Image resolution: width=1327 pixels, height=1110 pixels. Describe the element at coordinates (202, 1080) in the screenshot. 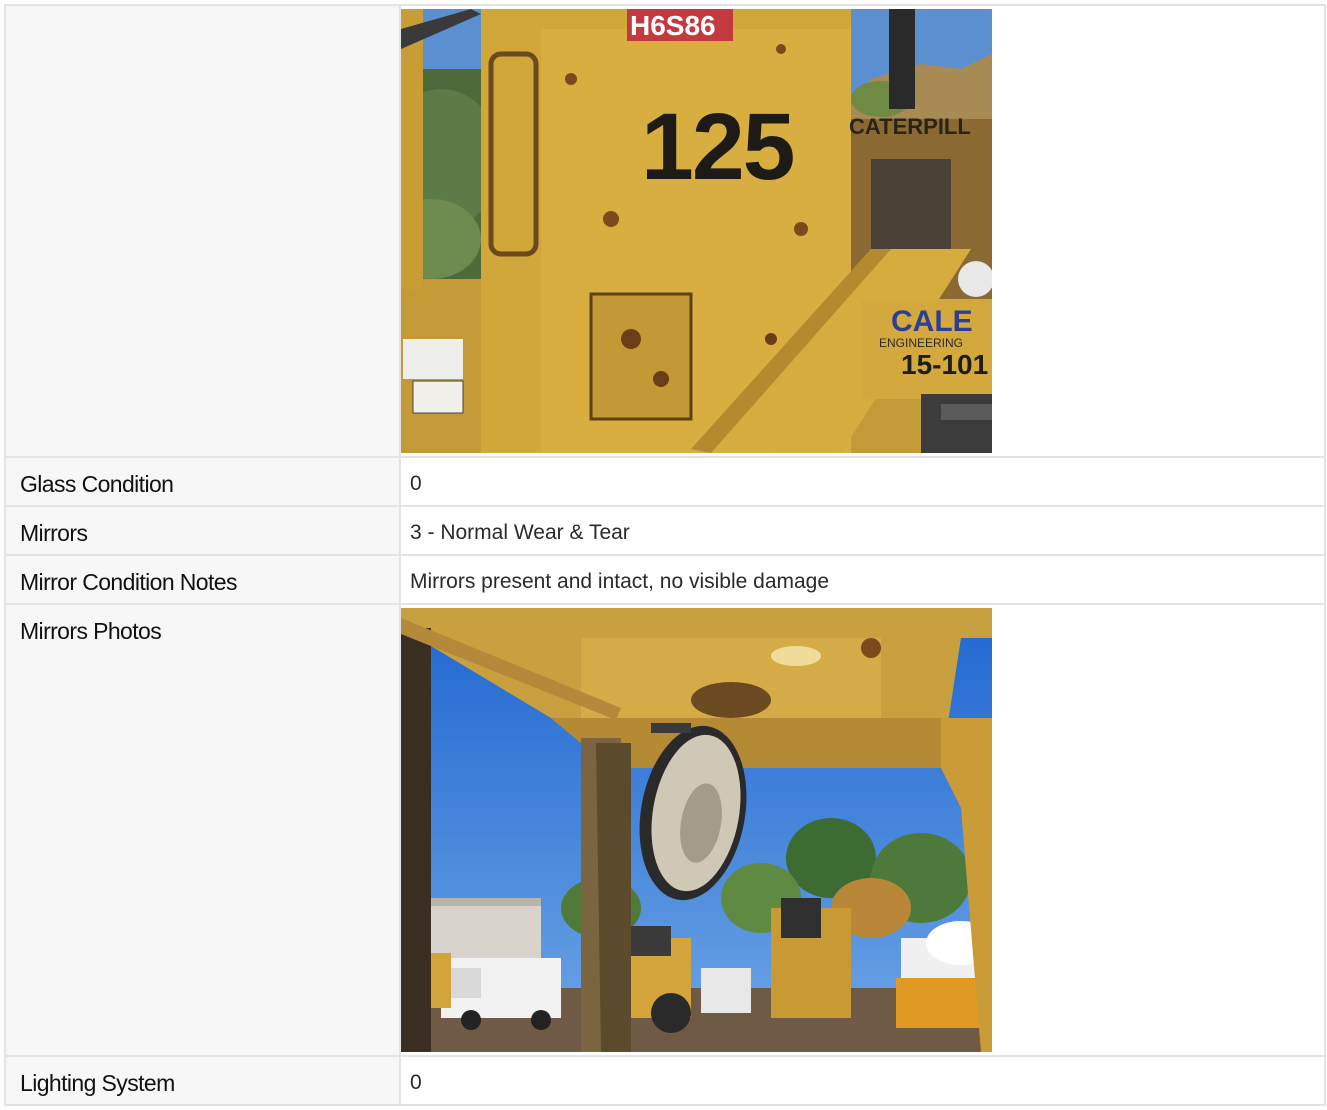

I see `row-label: Lighting System` at that location.